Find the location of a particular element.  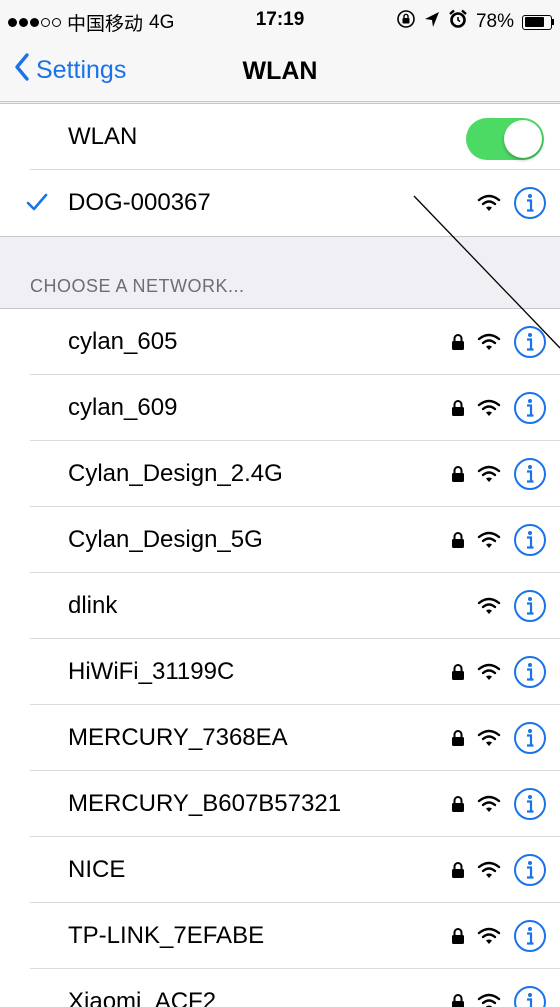

connected-network-name: DOG-000367 is located at coordinates (139, 202).